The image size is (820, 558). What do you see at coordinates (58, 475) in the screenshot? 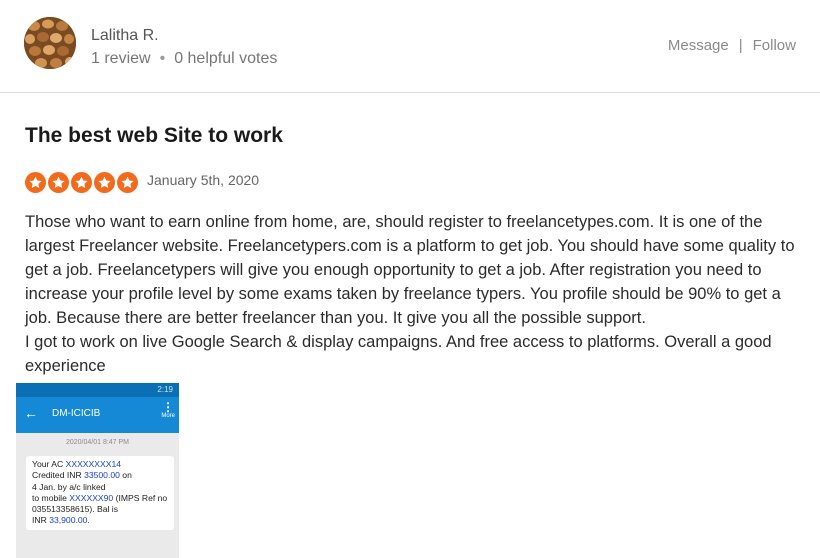
I see `sms-text: Credited INR` at bounding box center [58, 475].